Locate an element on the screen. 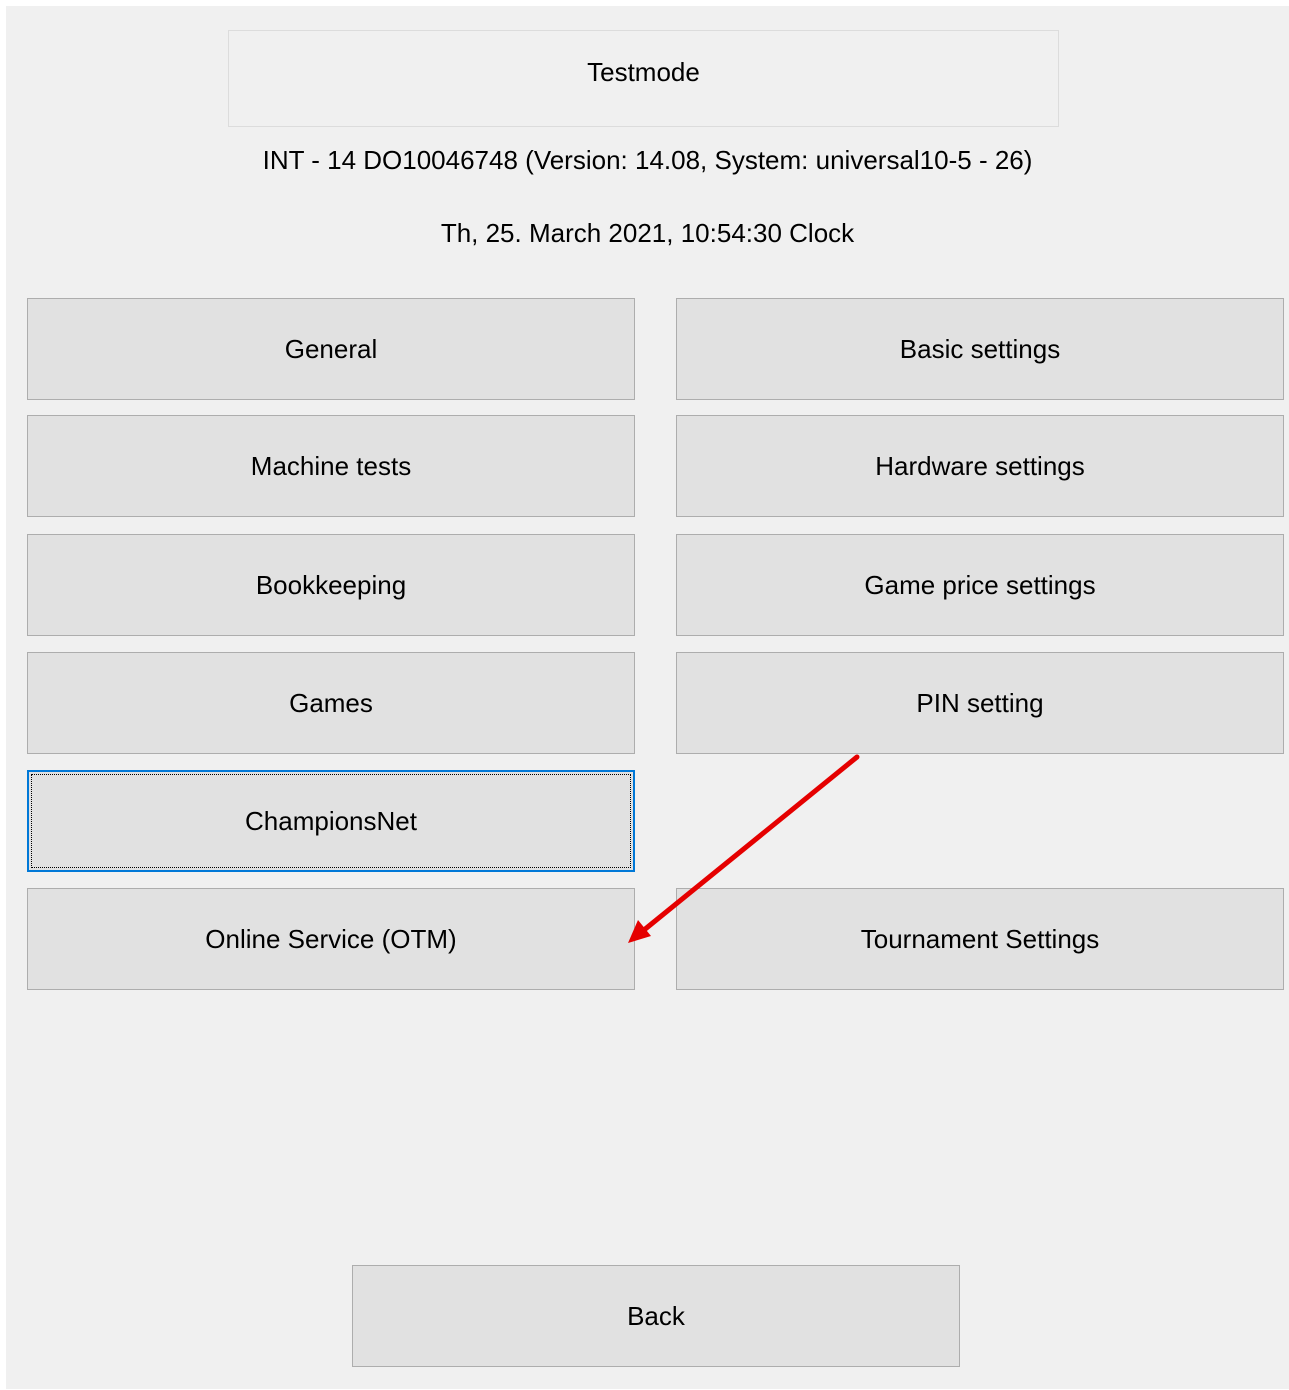 The height and width of the screenshot is (1390, 1289). pin-setting-button: PIN setting is located at coordinates (980, 703).